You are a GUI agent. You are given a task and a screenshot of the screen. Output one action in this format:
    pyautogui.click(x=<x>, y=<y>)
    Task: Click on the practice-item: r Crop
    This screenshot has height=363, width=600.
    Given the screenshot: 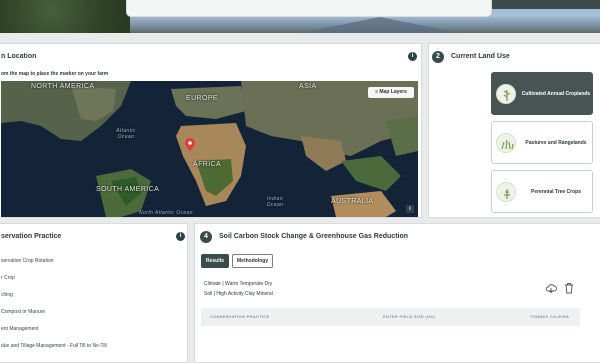 What is the action you would take?
    pyautogui.click(x=8, y=278)
    